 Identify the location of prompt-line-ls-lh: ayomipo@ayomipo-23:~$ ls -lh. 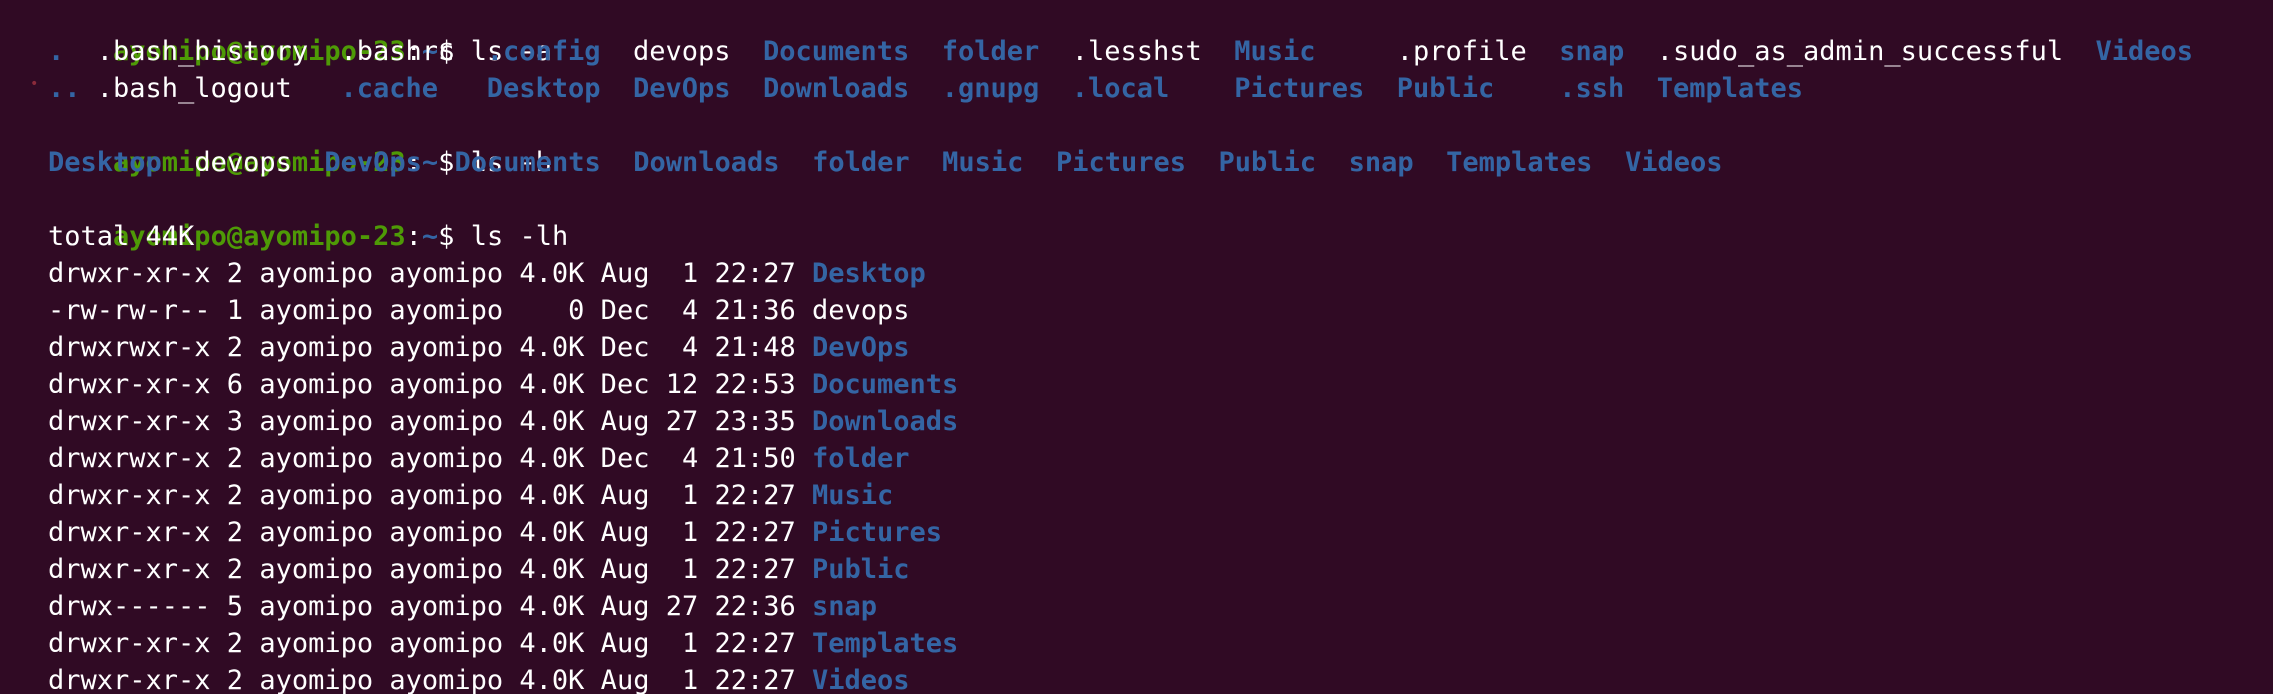
(308, 216).